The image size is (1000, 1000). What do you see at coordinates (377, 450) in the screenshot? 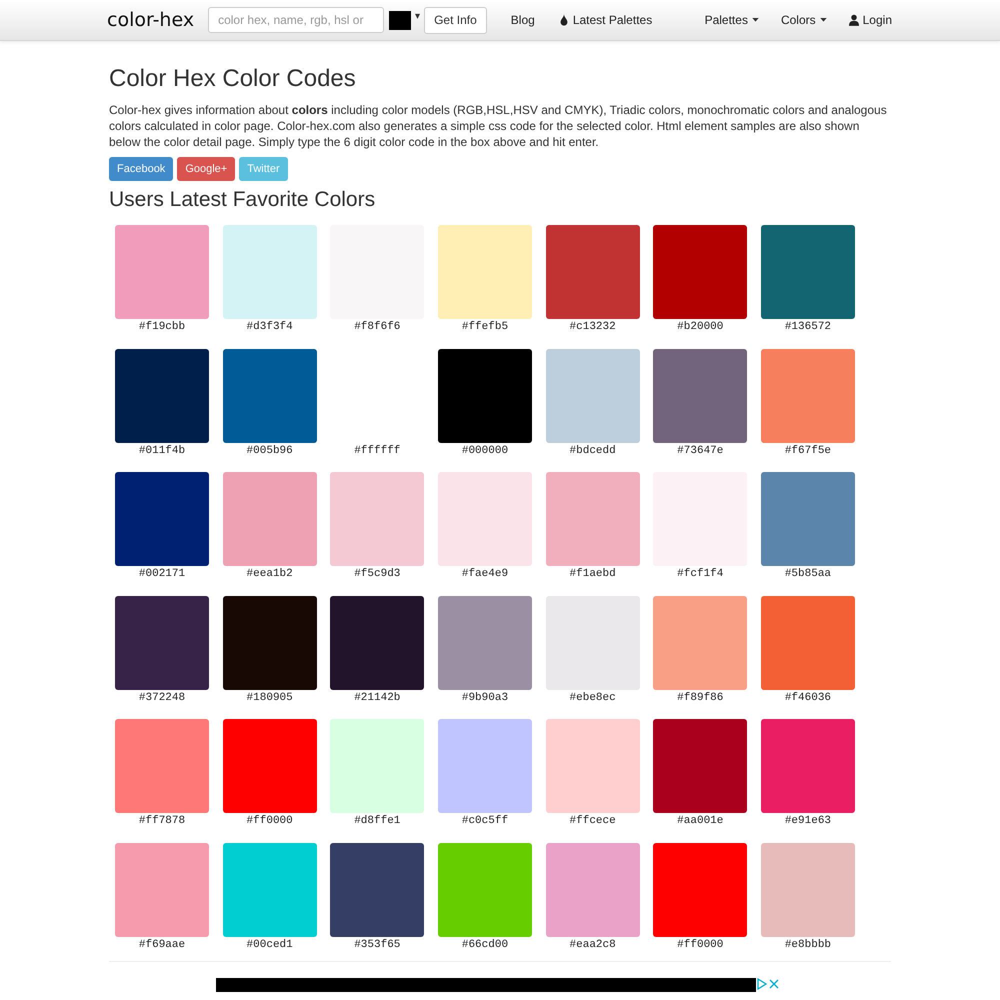
I see `color-code: #ffffff` at bounding box center [377, 450].